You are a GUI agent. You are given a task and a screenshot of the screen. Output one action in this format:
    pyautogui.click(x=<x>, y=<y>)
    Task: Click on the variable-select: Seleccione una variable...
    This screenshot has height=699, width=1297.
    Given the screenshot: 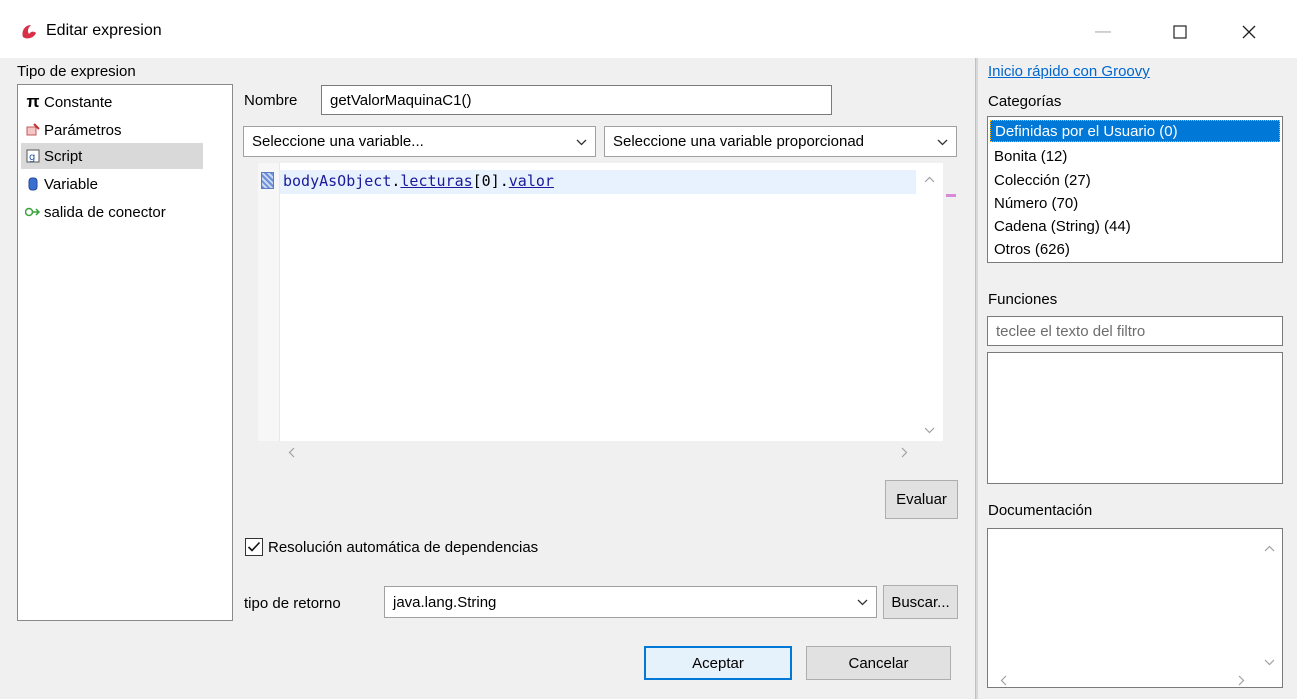 What is the action you would take?
    pyautogui.click(x=419, y=141)
    